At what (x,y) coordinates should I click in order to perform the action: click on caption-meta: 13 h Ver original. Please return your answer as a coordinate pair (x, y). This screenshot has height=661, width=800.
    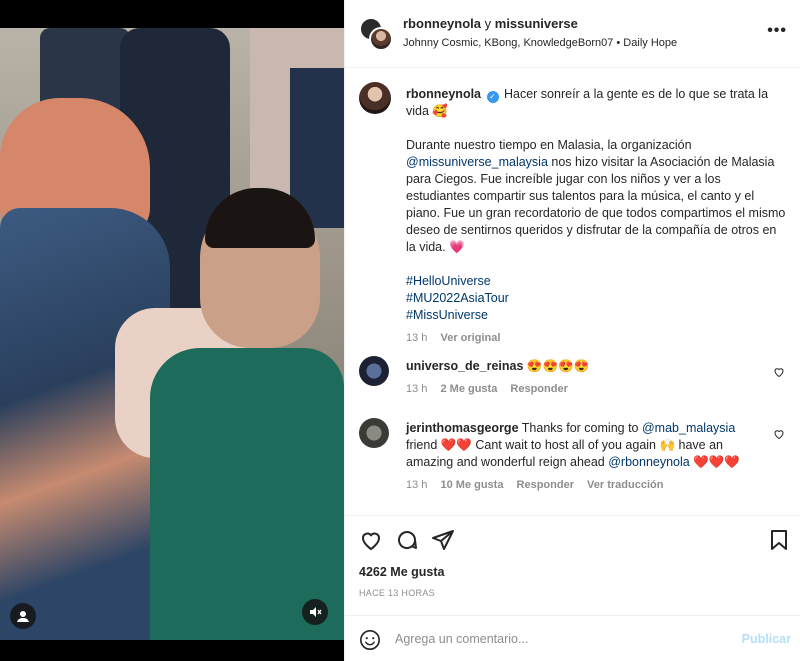
    Looking at the image, I should click on (596, 338).